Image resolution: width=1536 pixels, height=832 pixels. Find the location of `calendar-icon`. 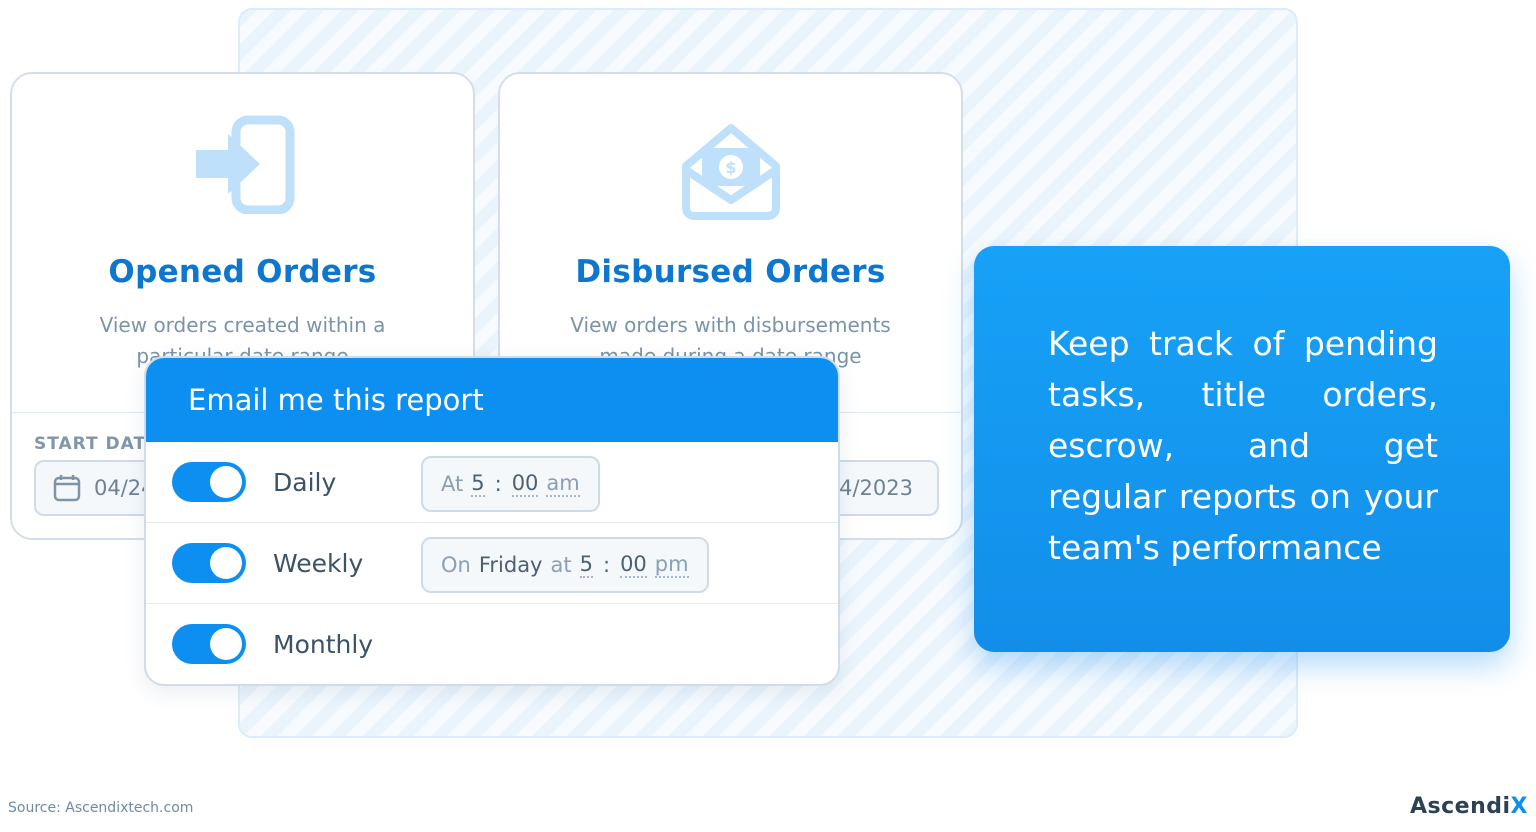

calendar-icon is located at coordinates (67, 488).